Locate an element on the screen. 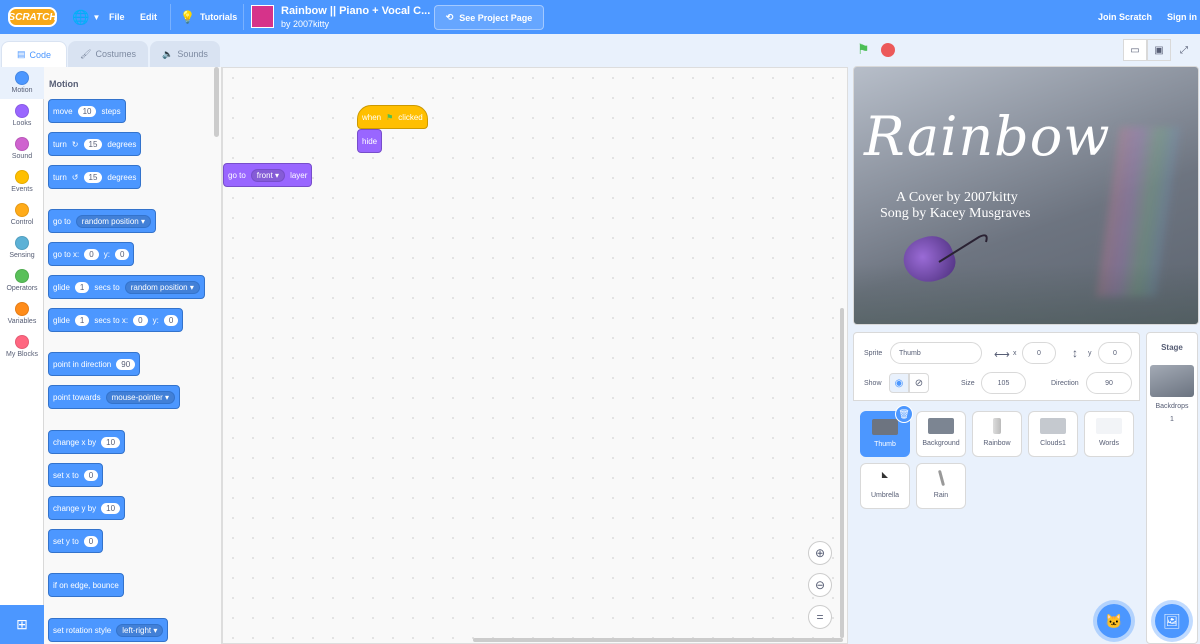 Image resolution: width=1200 pixels, height=644 pixels. when-flag-clicked-block: when ⚑ clicked is located at coordinates (392, 117).